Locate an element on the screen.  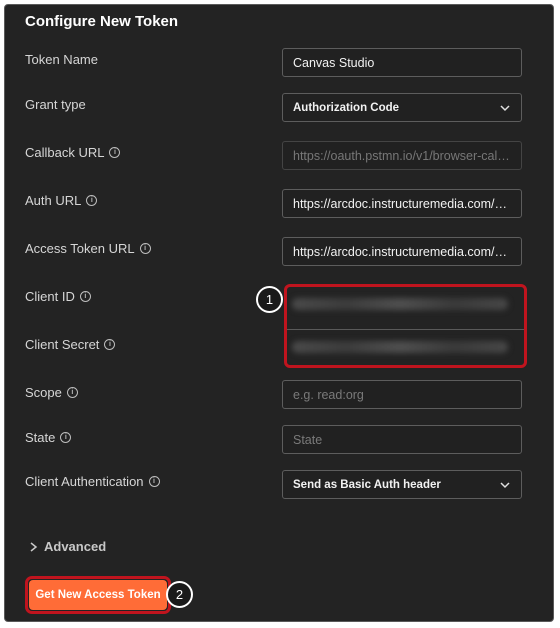
client-id-label-text: Client ID is located at coordinates (50, 296).